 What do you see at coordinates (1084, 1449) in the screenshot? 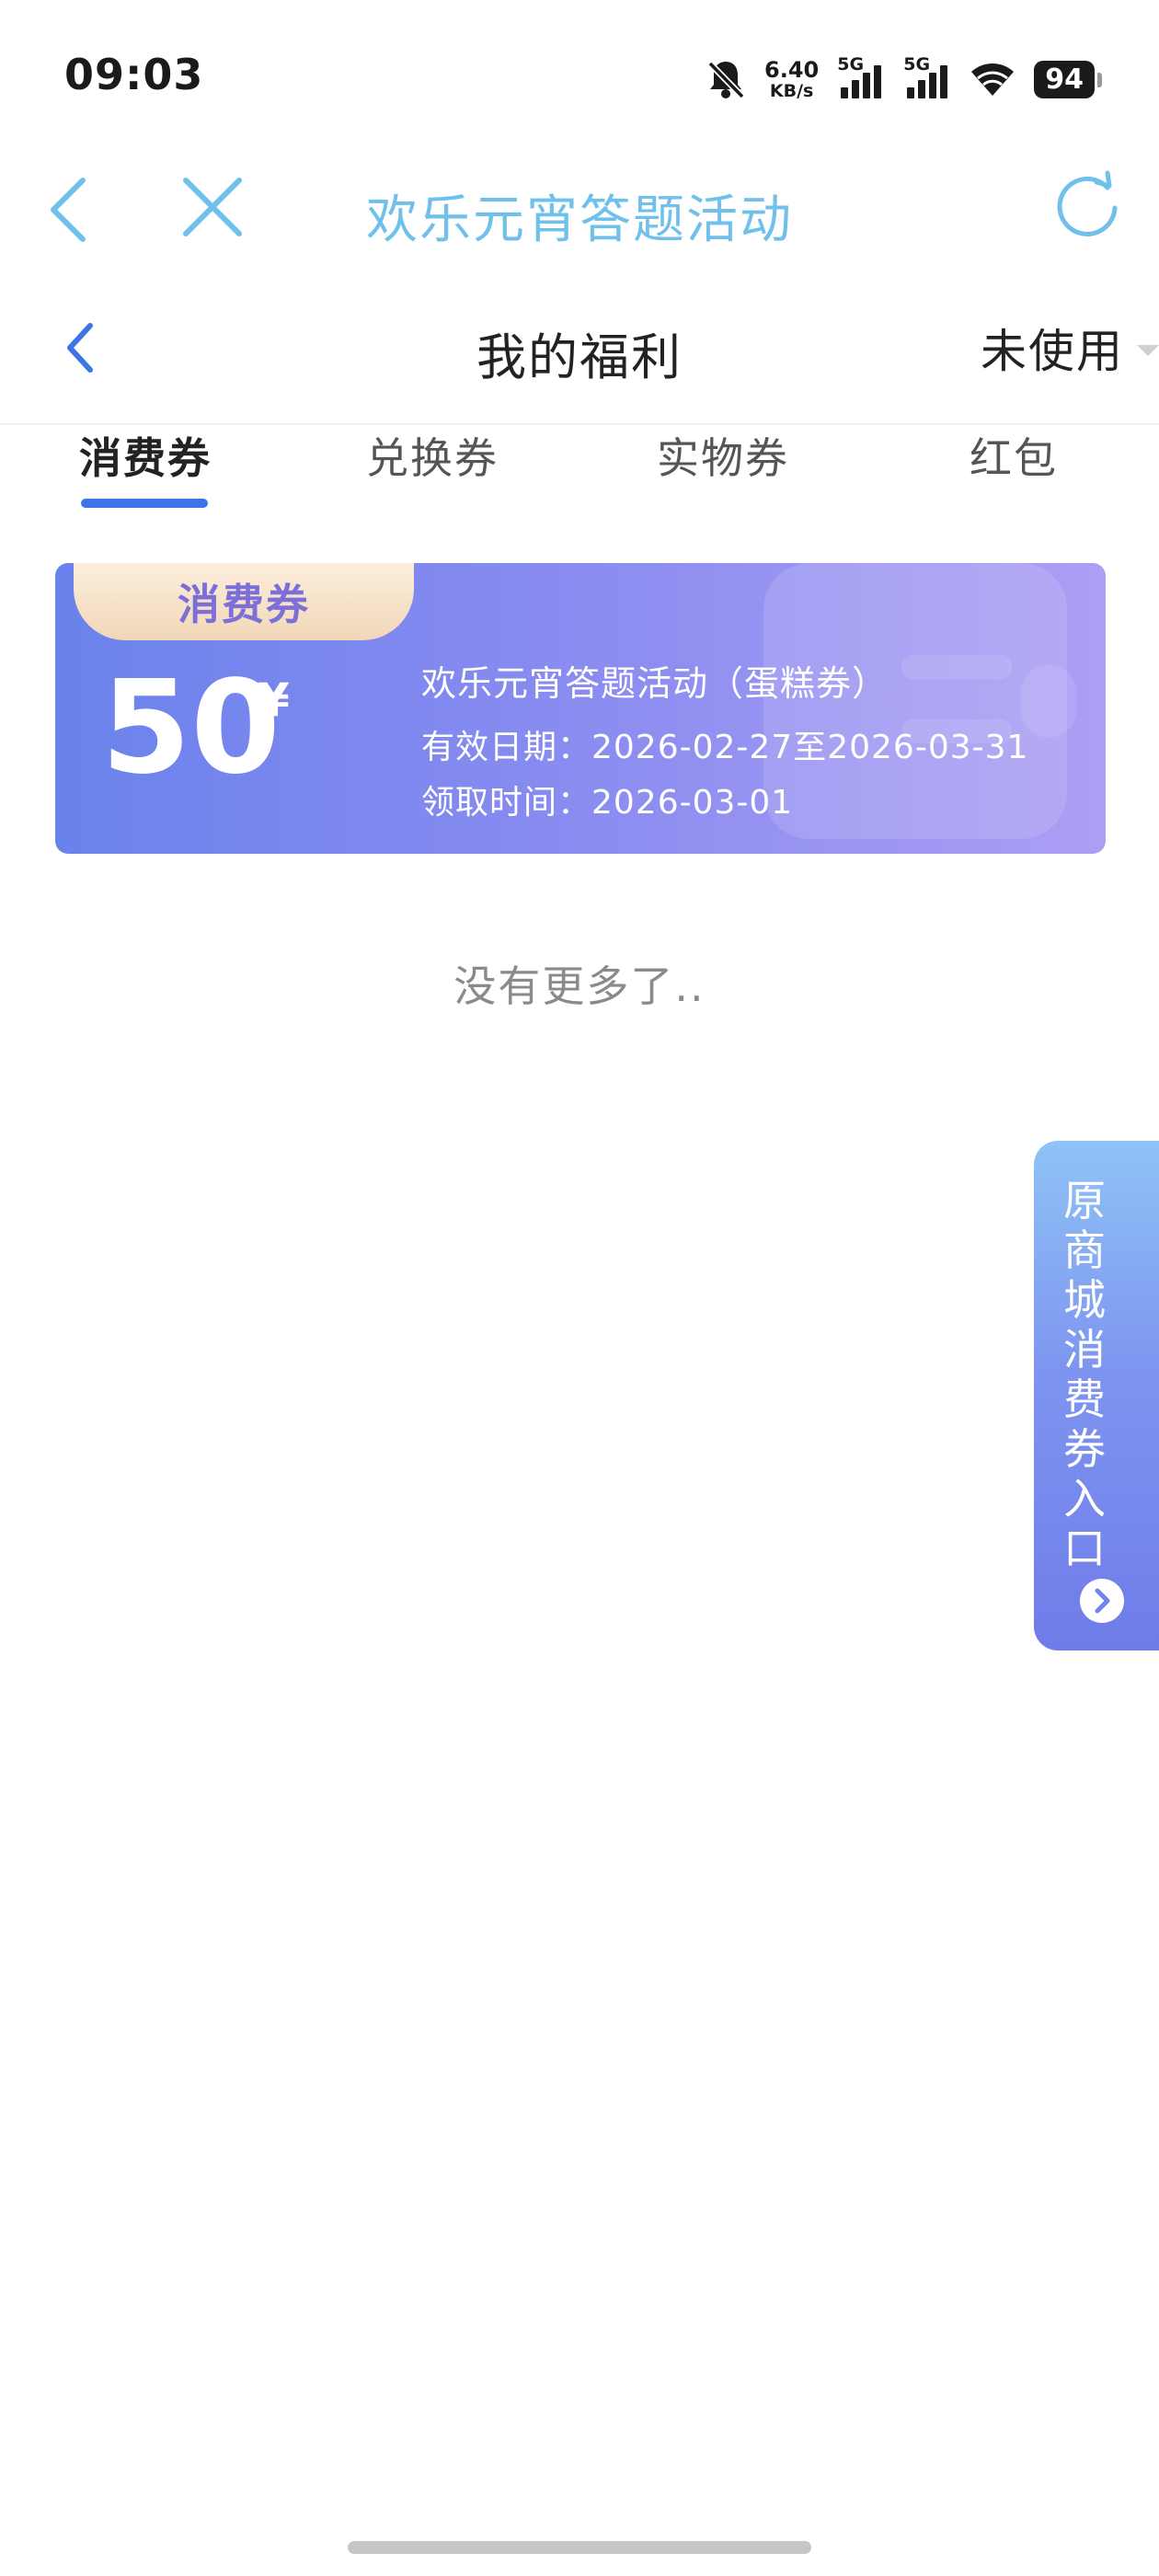
I see `side-entry-char: 券` at bounding box center [1084, 1449].